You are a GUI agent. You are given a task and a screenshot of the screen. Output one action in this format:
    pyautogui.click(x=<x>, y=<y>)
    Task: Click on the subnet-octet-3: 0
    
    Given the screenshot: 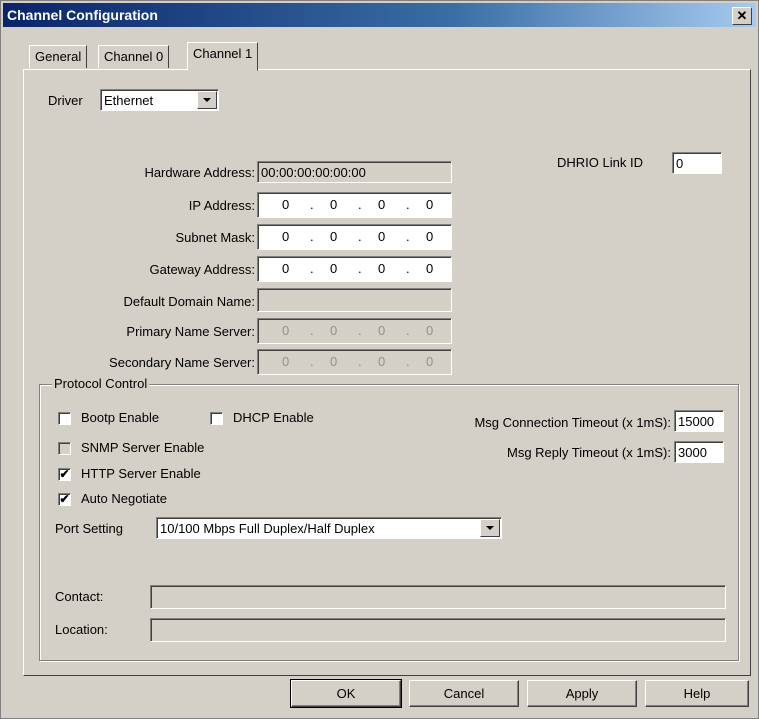 What is the action you would take?
    pyautogui.click(x=381, y=236)
    